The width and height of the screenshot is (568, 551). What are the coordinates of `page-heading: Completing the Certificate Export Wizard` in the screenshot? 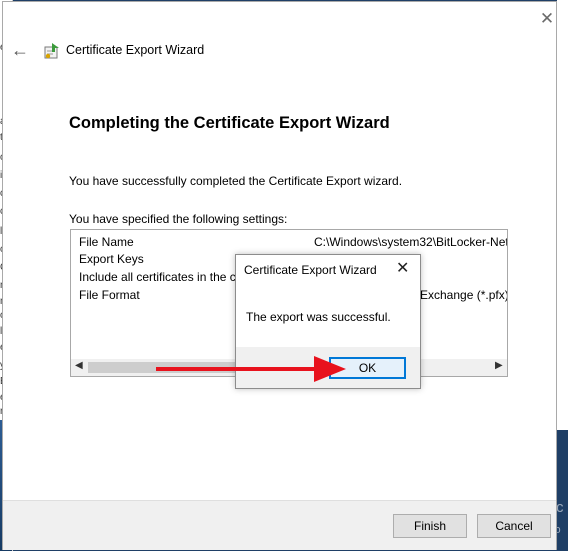 It's located at (229, 123).